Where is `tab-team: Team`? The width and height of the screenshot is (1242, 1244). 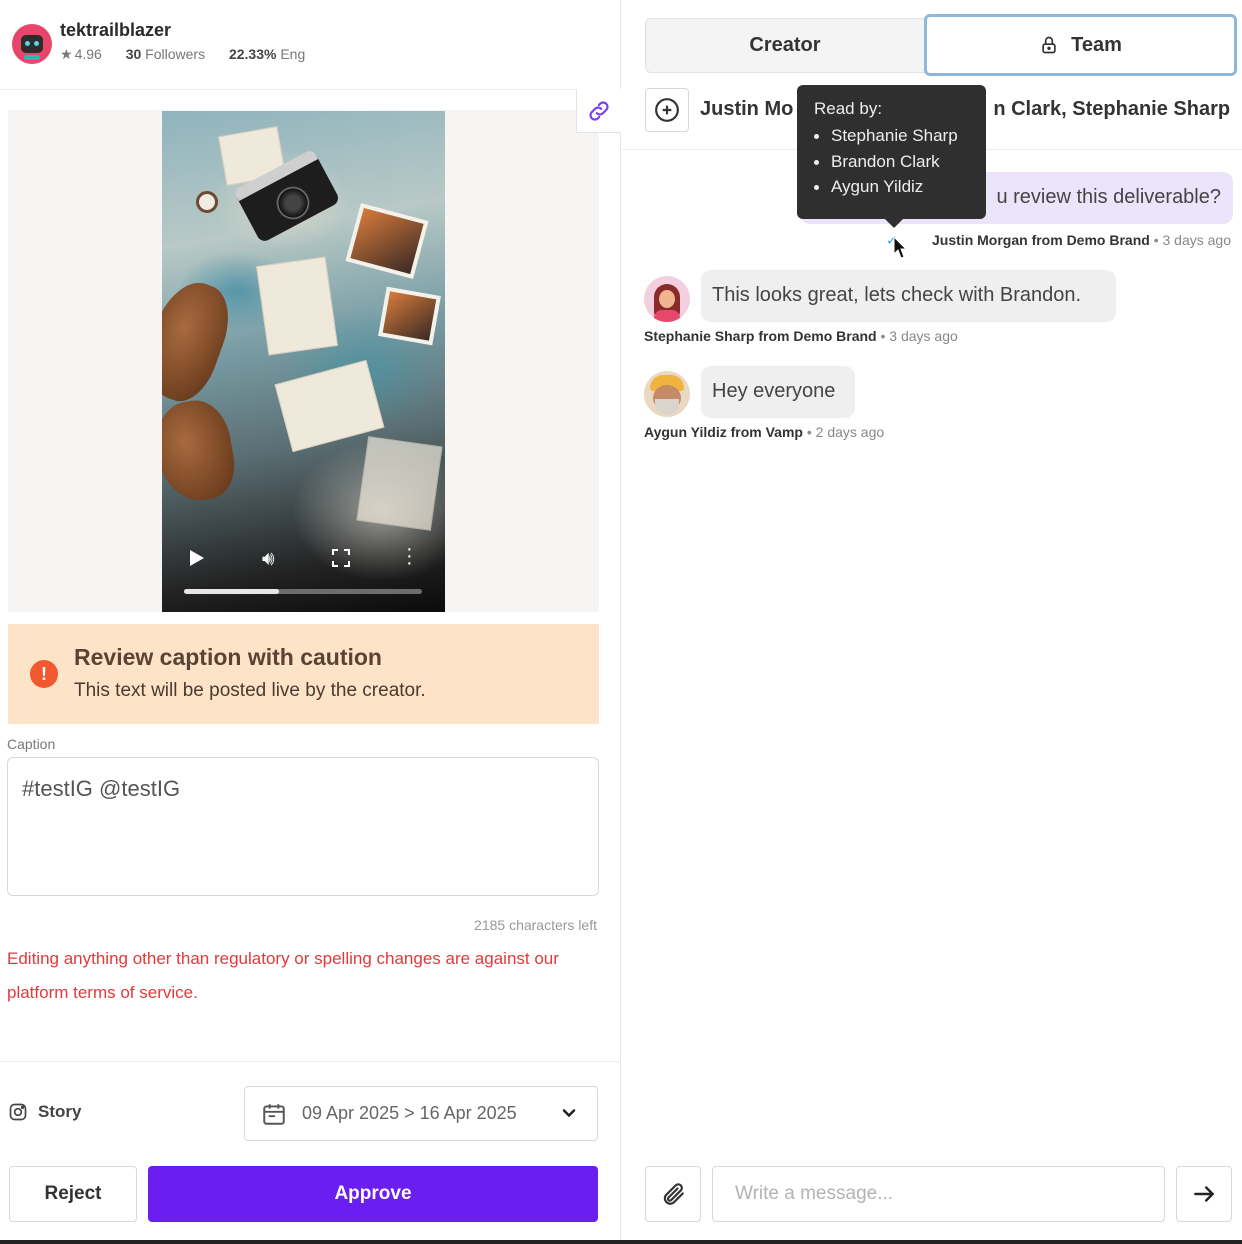
tab-team: Team is located at coordinates (1080, 45).